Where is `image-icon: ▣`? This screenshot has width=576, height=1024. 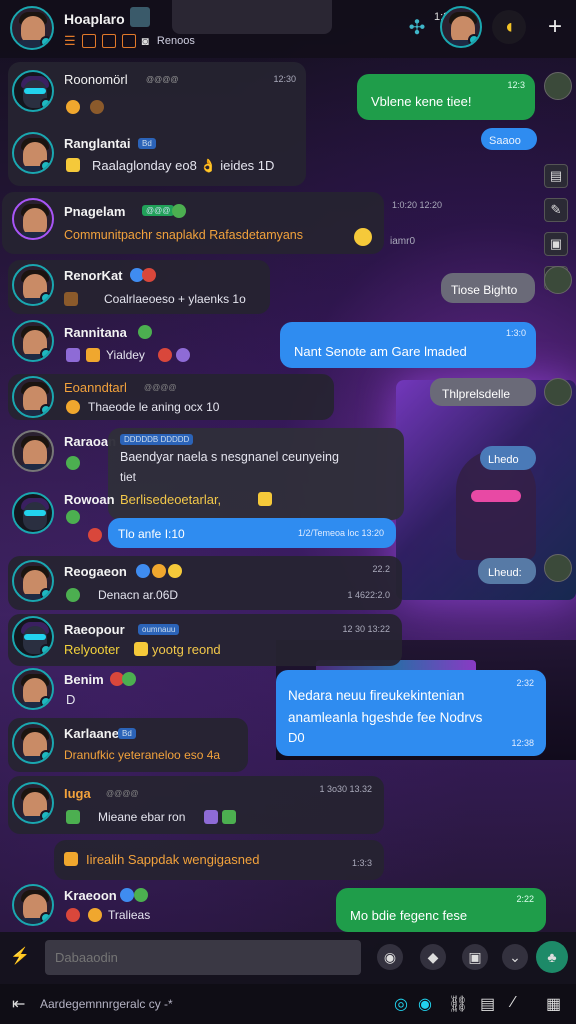
image-icon: ▣ is located at coordinates (556, 244).